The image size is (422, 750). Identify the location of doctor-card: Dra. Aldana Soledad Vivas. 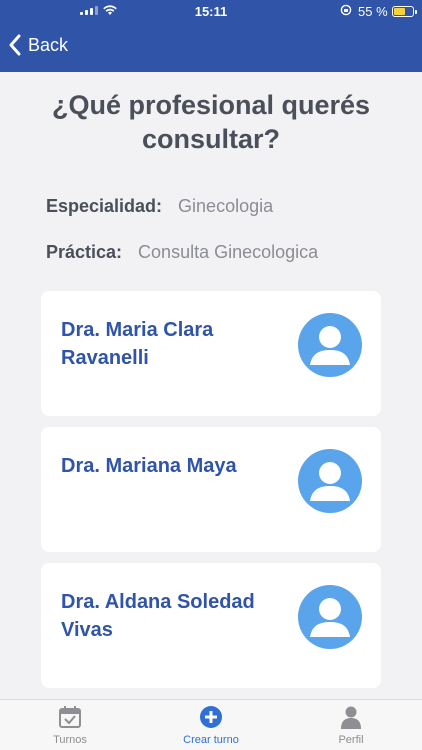
(211, 625).